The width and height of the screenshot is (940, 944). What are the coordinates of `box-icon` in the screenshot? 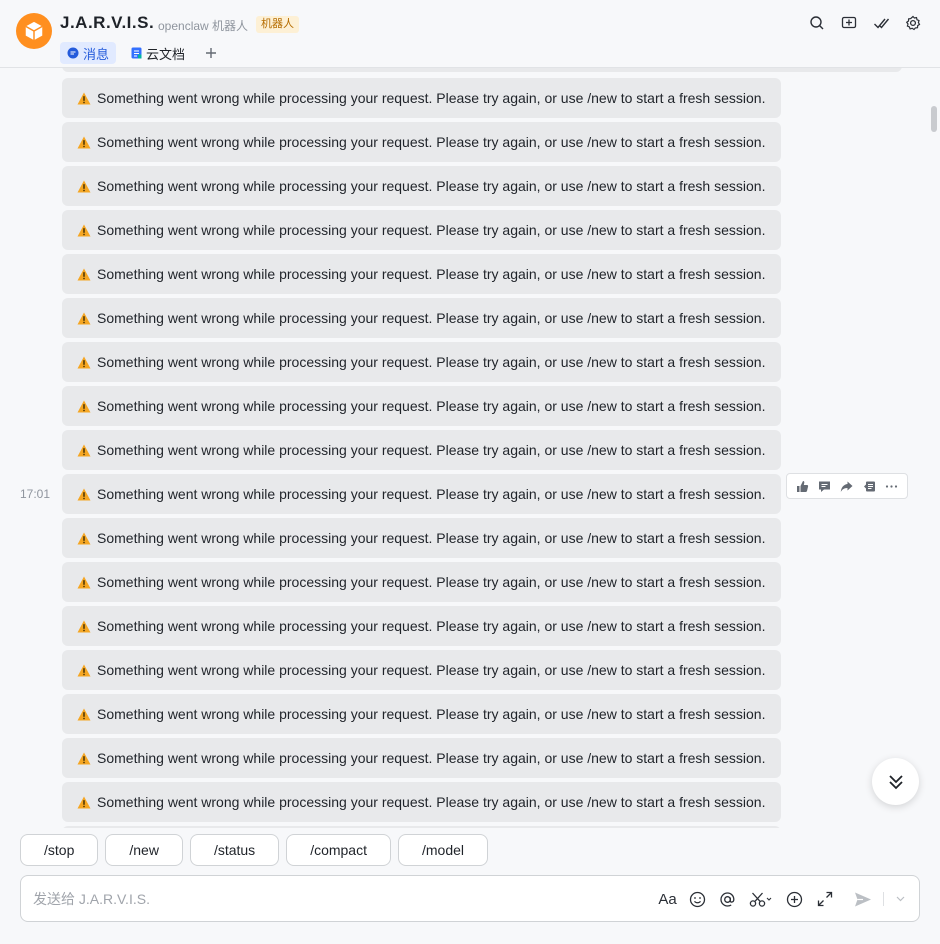 It's located at (34, 31).